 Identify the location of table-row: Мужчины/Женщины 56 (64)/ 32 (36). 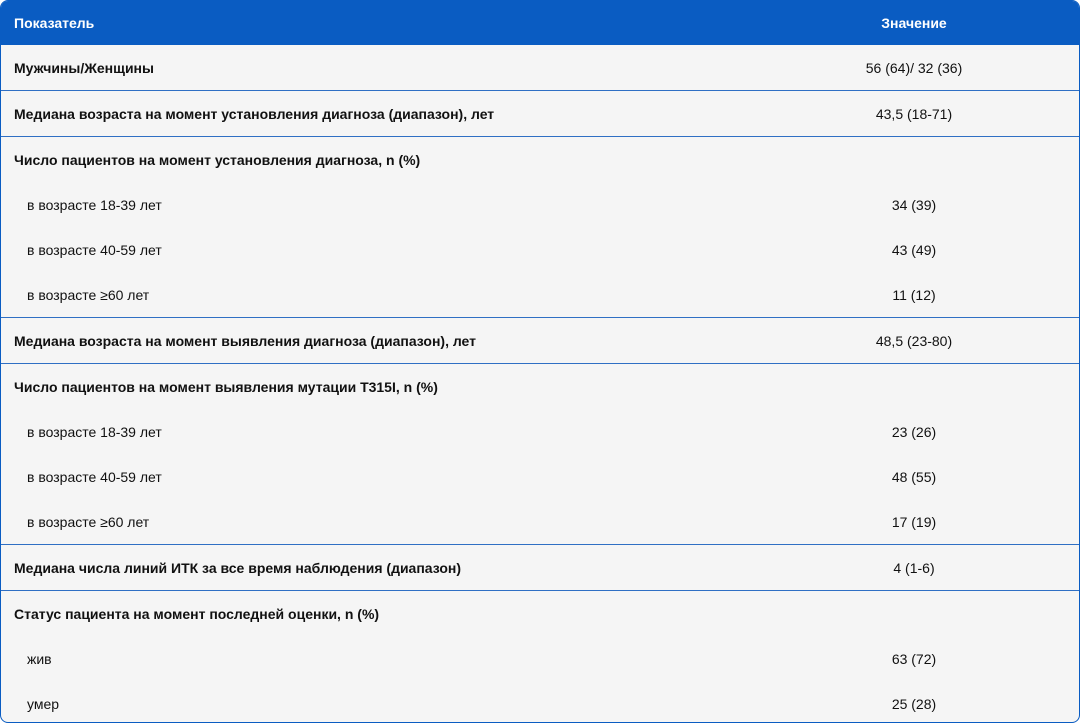
(540, 67).